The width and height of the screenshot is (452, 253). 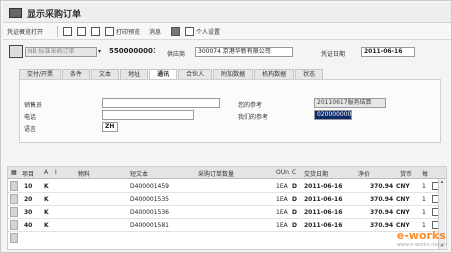 What do you see at coordinates (105, 74) in the screenshot?
I see `tab-texts: 文本` at bounding box center [105, 74].